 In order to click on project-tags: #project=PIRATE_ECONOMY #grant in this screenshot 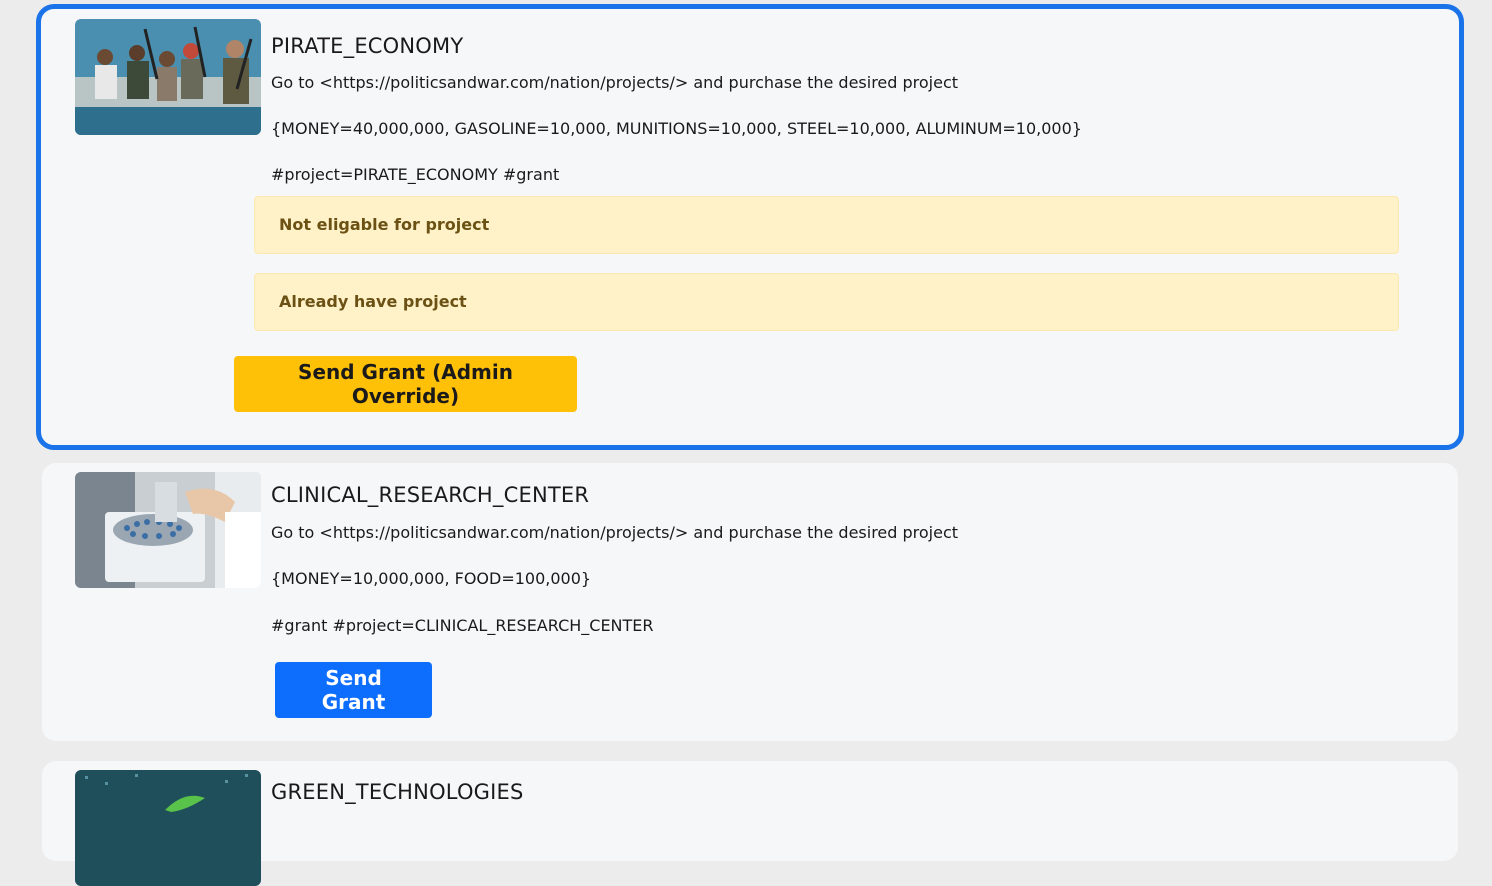, I will do `click(415, 174)`.